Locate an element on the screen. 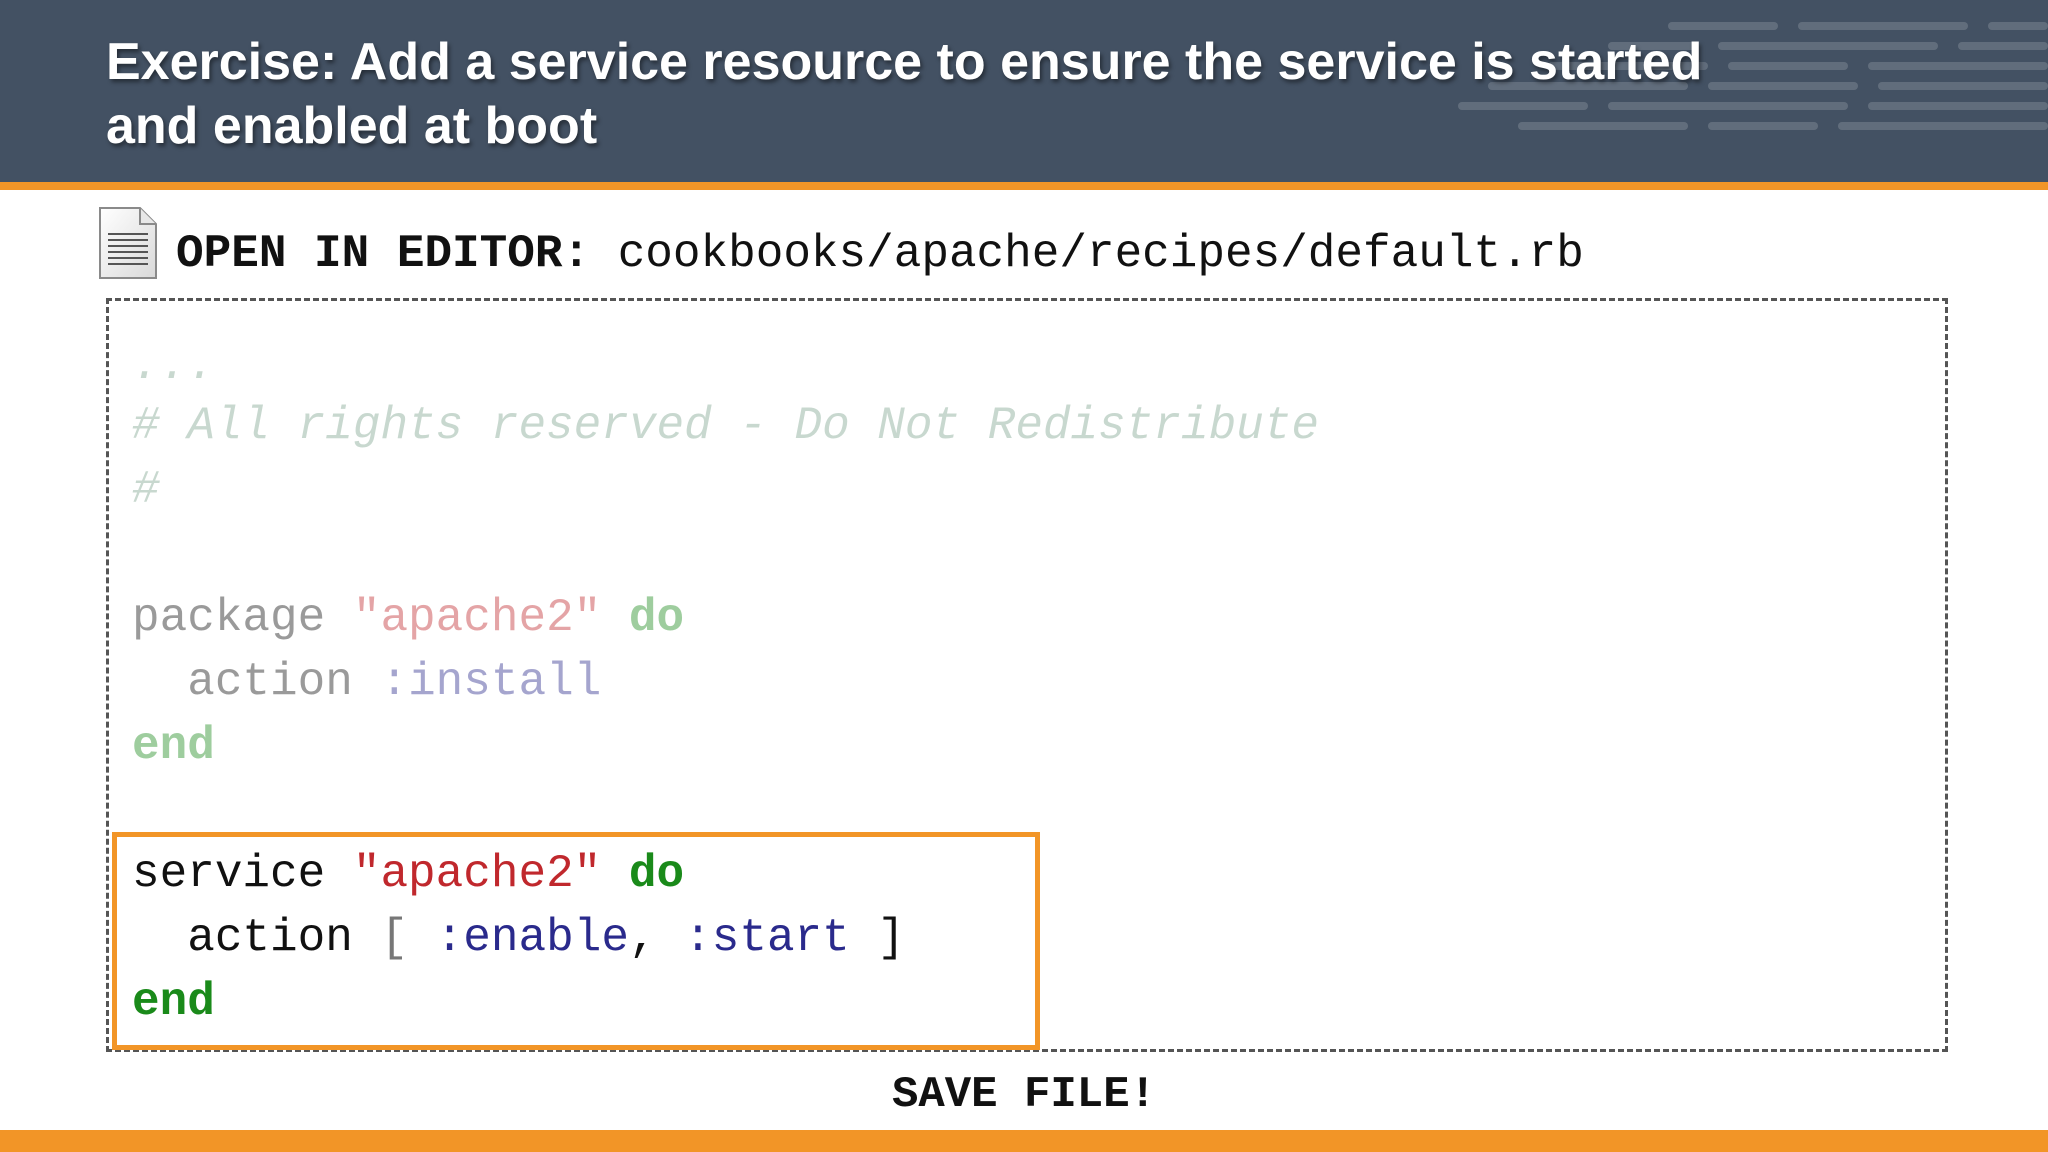 This screenshot has width=2048, height=1152. code-comment-hash: # is located at coordinates (146, 490).